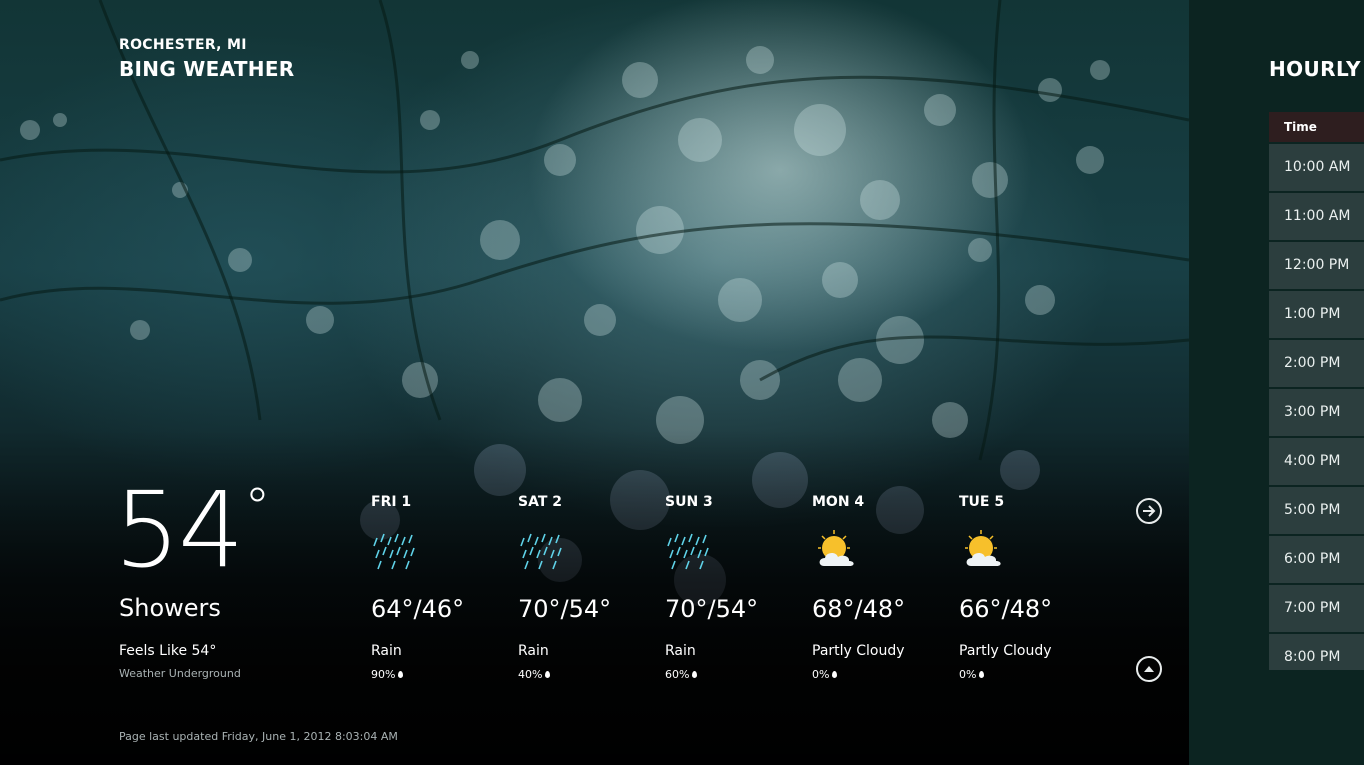 This screenshot has width=1364, height=765. I want to click on provider-link: Weather Underground, so click(180, 673).